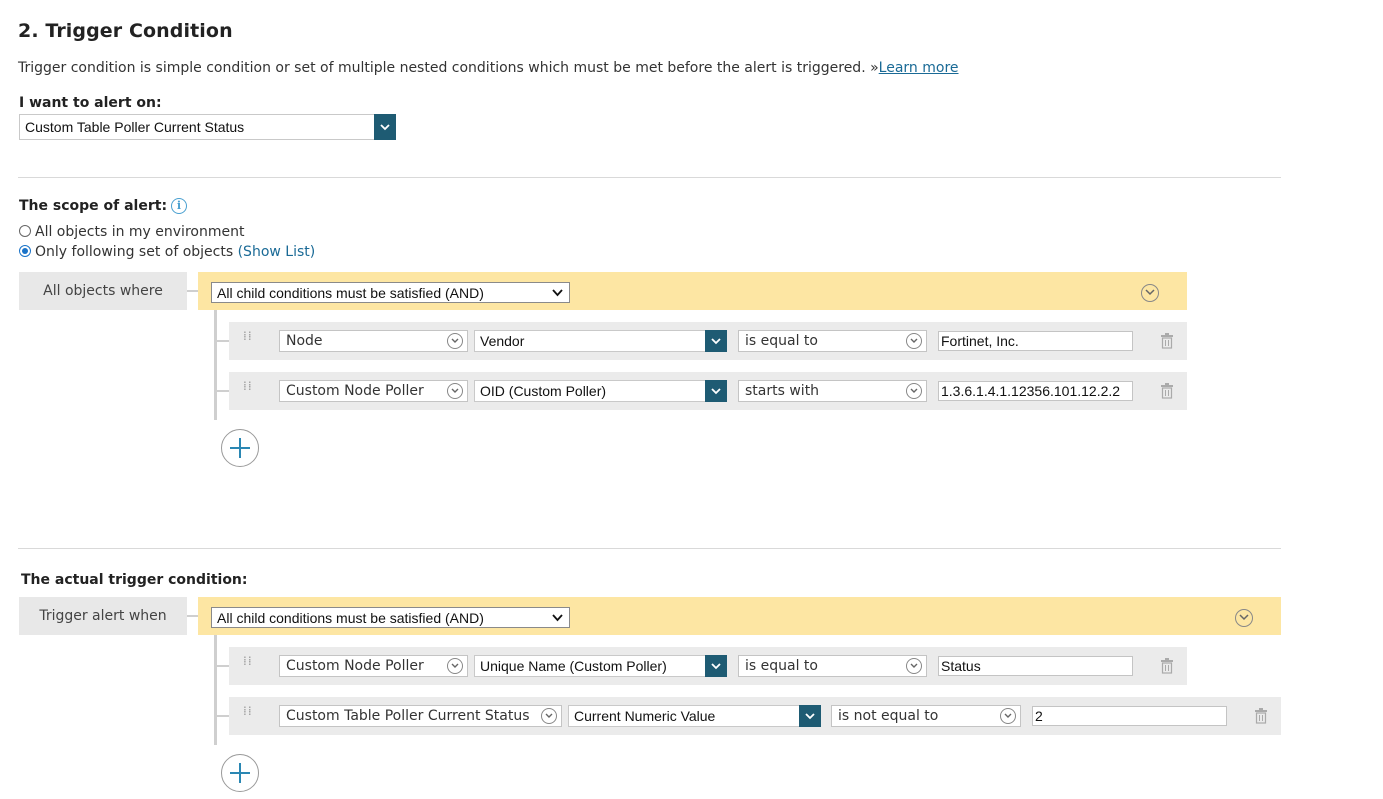 The height and width of the screenshot is (799, 1383). I want to click on condition-field-select: Vendor, so click(600, 341).